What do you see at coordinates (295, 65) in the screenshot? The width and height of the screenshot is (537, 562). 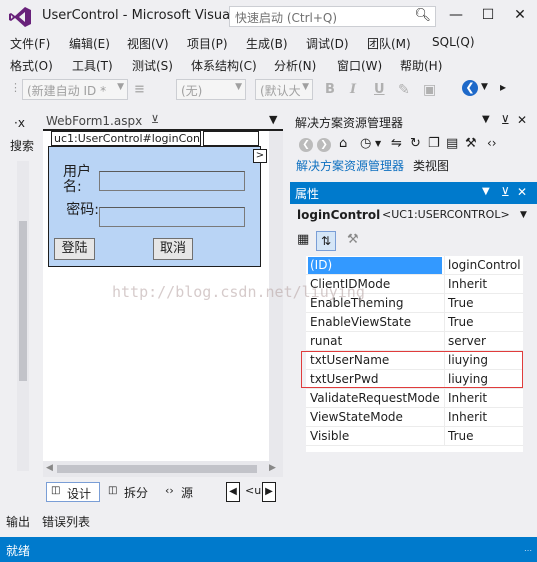 I see `menu-item-analyze: 分析(N)` at bounding box center [295, 65].